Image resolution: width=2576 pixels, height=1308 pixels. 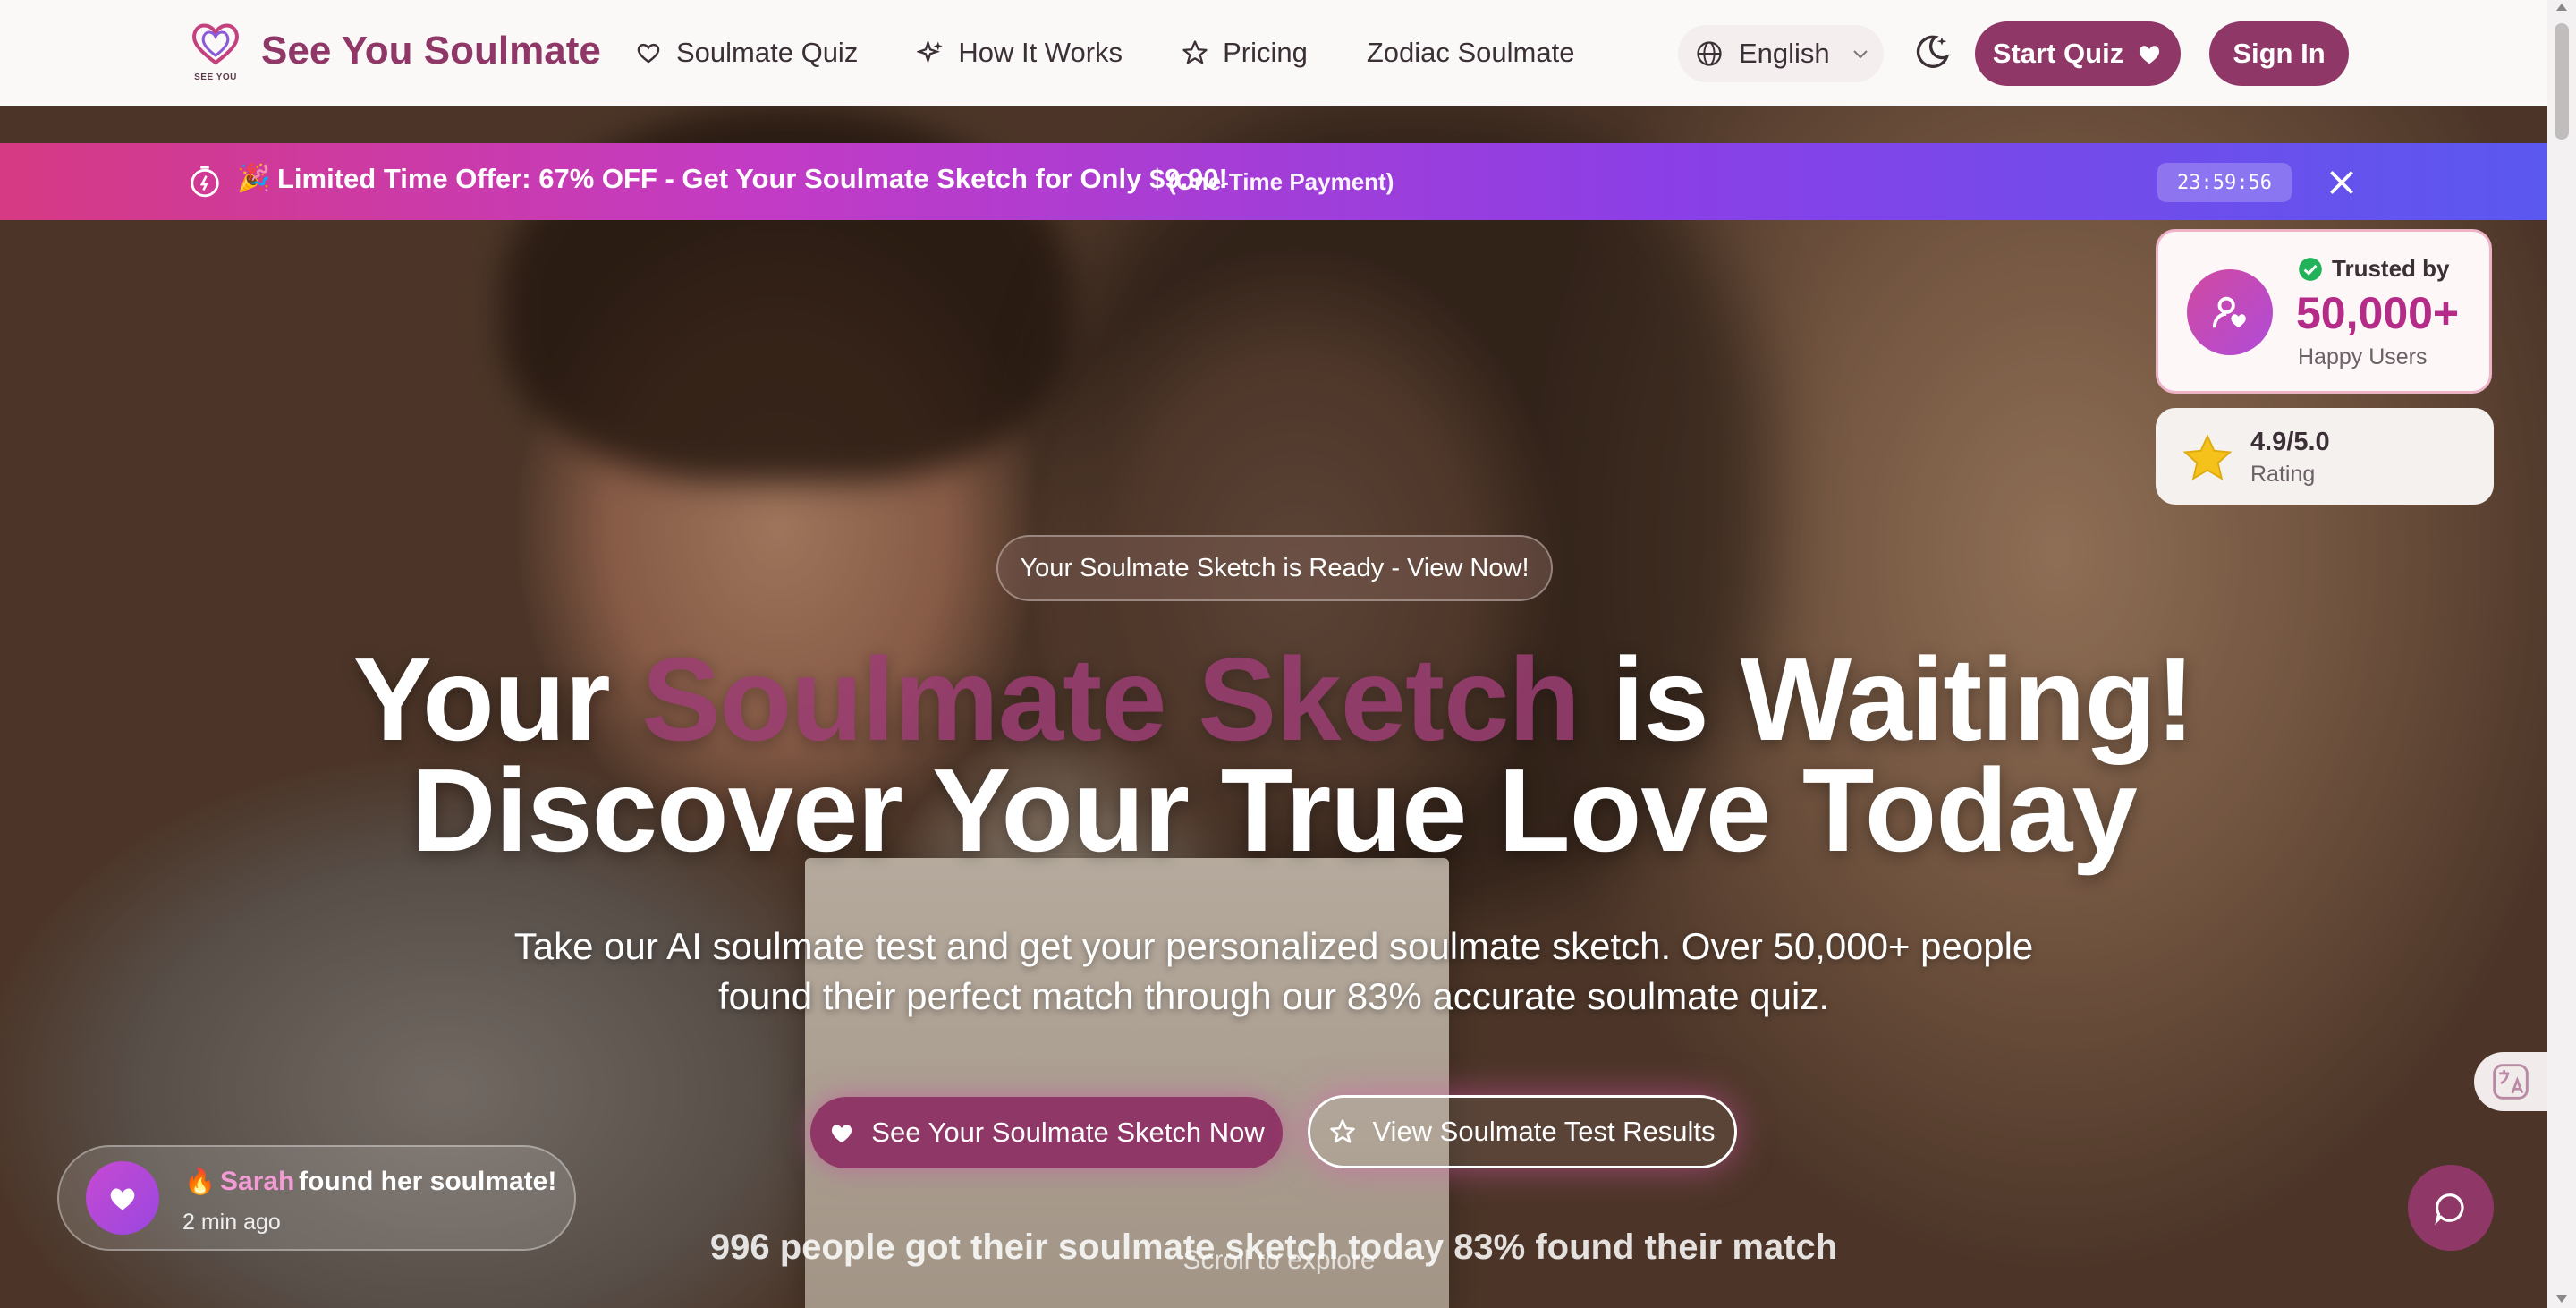 I want to click on chat-bubble-icon, so click(x=2449, y=1209).